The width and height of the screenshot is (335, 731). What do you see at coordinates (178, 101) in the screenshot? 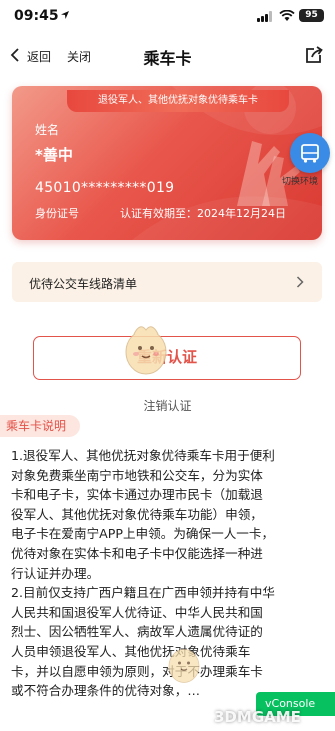
I see `card-banner: 退役军人、其他优抚对象优待乘车卡` at bounding box center [178, 101].